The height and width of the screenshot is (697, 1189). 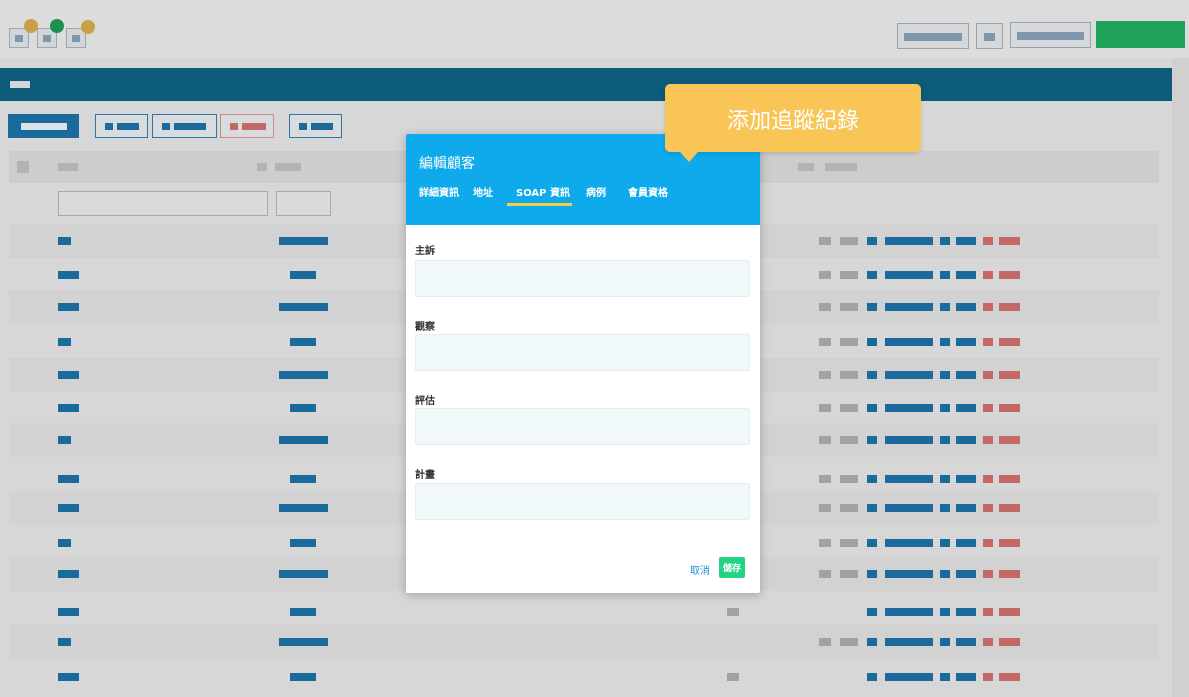 I want to click on plan-label: 計畫, so click(x=425, y=475).